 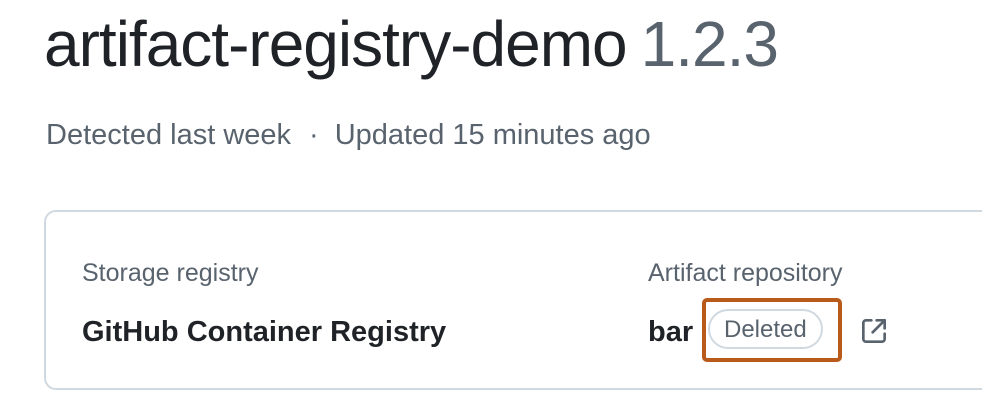 I want to click on package-name: artifact-registry-demo, so click(x=336, y=44).